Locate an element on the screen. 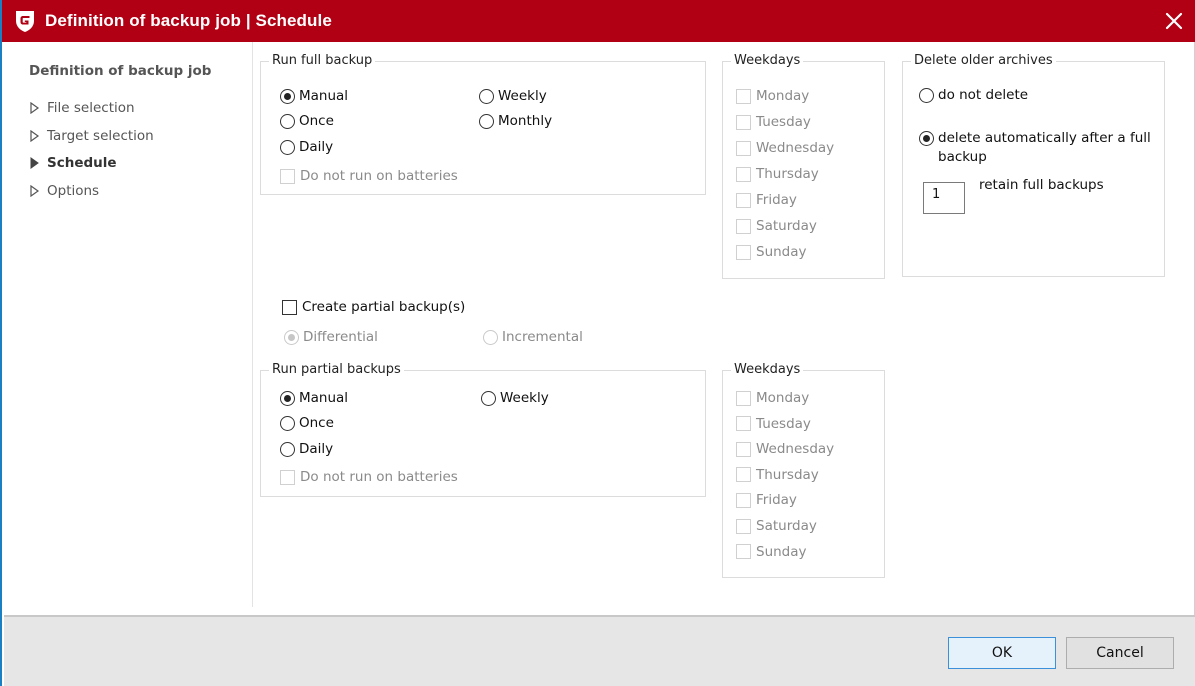 The width and height of the screenshot is (1195, 686). full-weekday-friday-checkbox: Friday is located at coordinates (766, 200).